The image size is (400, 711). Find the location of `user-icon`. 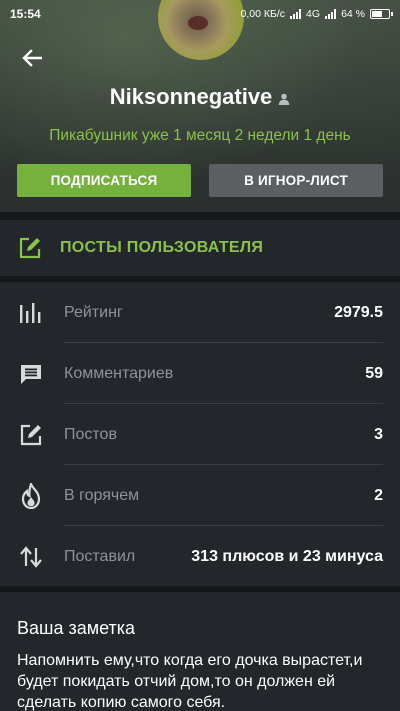

user-icon is located at coordinates (284, 99).